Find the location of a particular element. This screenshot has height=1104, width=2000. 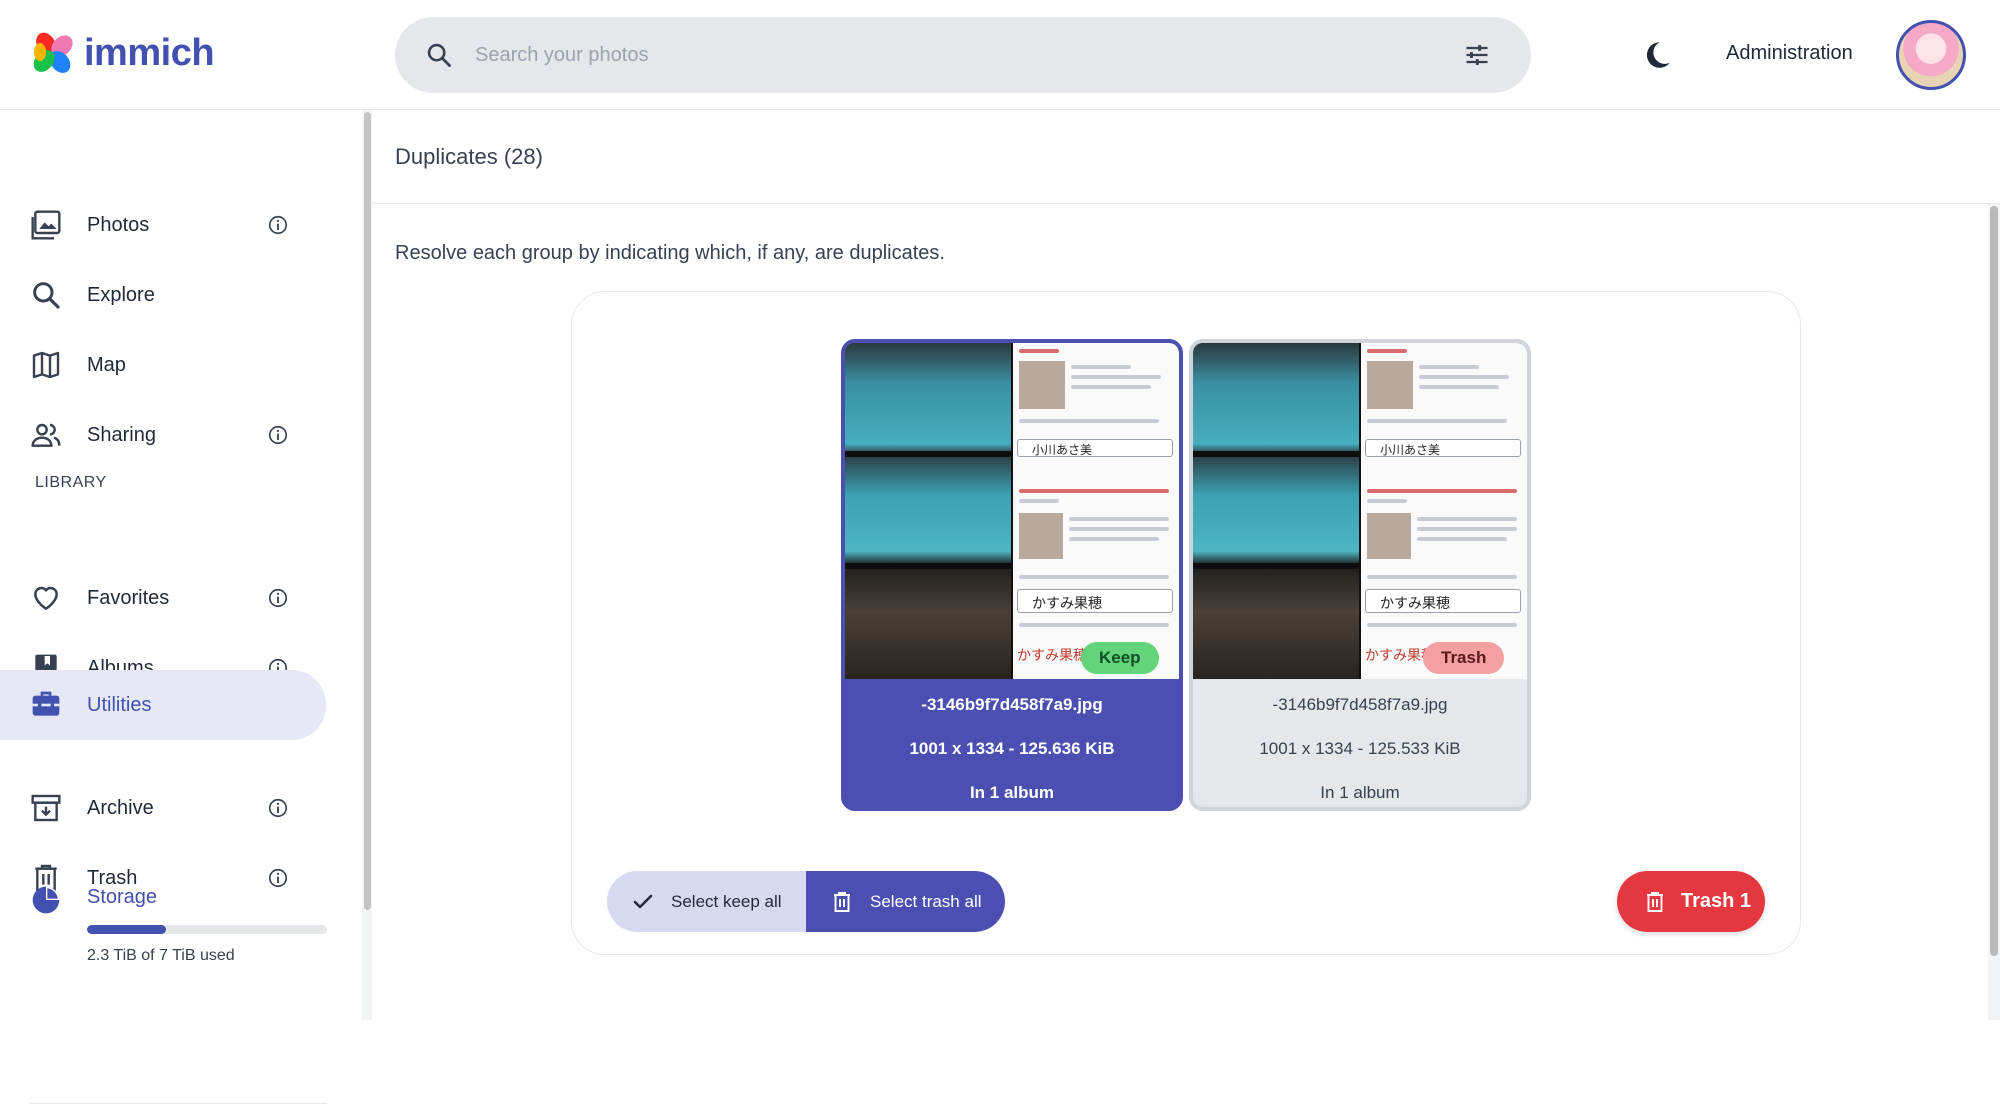

top-bar: immich Administration is located at coordinates (1000, 55).